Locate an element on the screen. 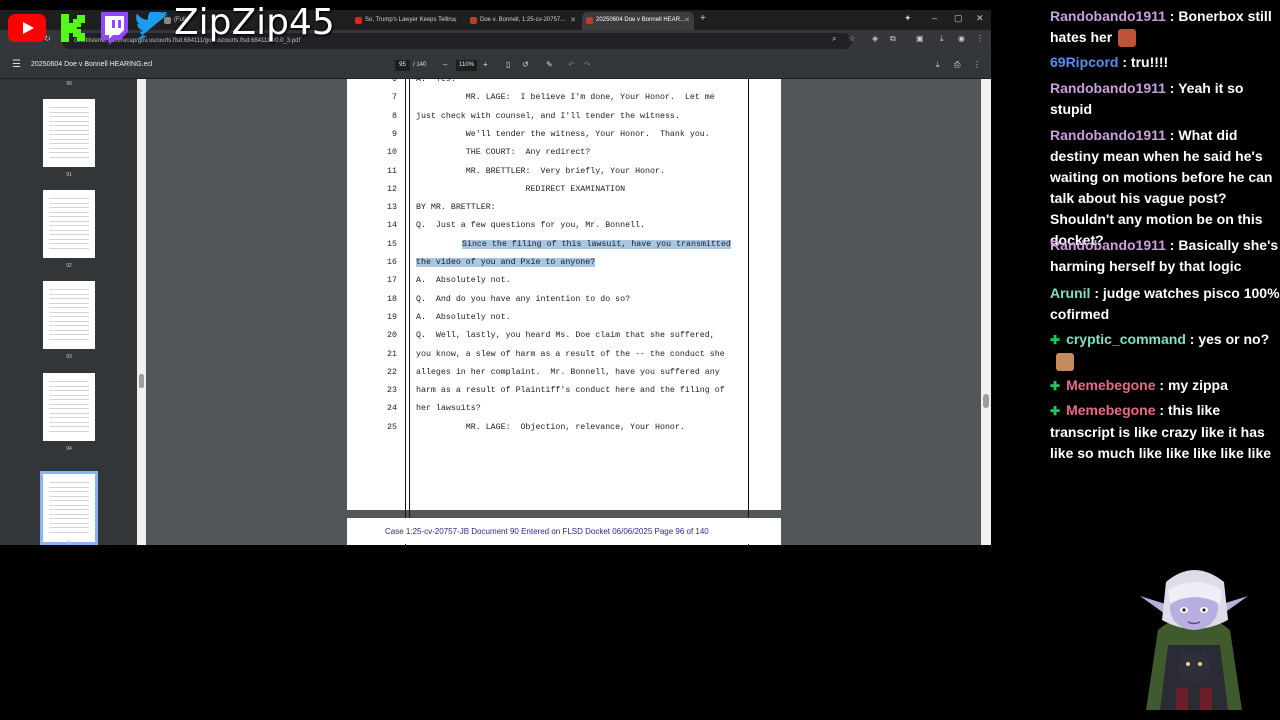 The image size is (1280, 720). line-text: BY MR. BRETTLER: is located at coordinates (456, 207).